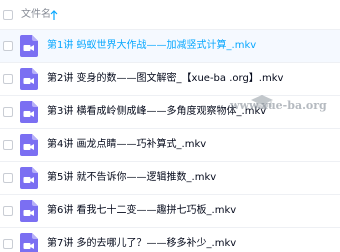 This screenshot has height=252, width=340. I want to click on file-row: 第1讲 蚂蚁世界大作战——加减竖式计算_.mkv, so click(170, 46).